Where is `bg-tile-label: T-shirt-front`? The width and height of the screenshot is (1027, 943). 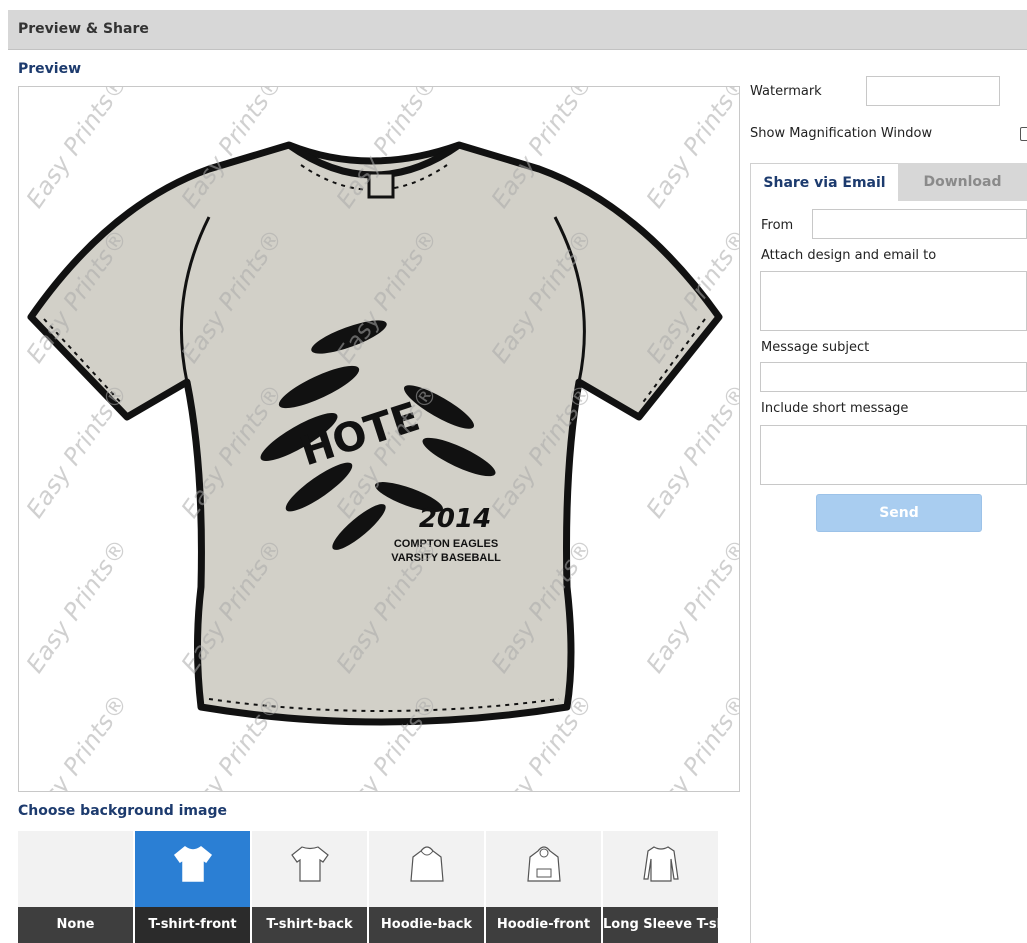 bg-tile-label: T-shirt-front is located at coordinates (192, 925).